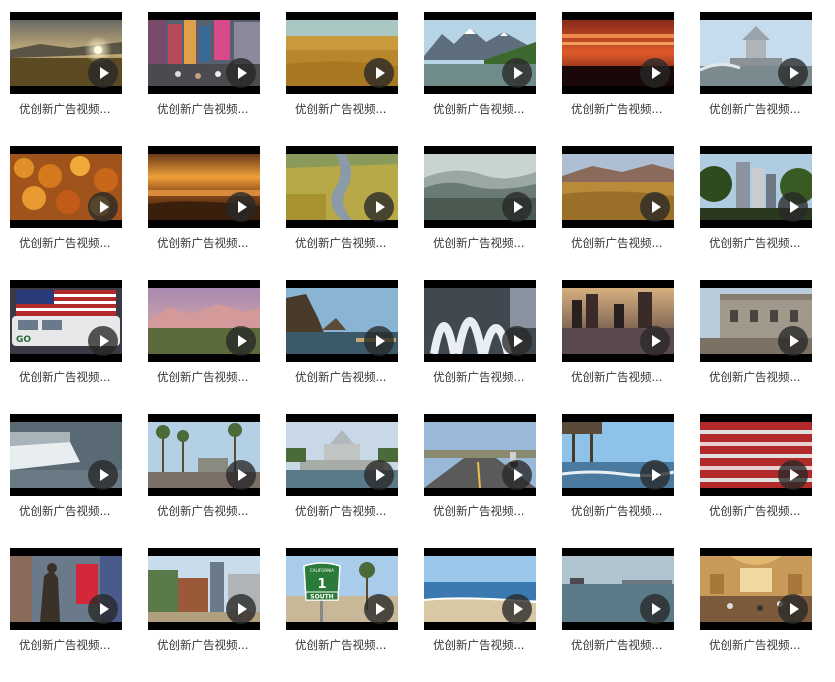  I want to click on video-thumbnail: GO, so click(66, 321).